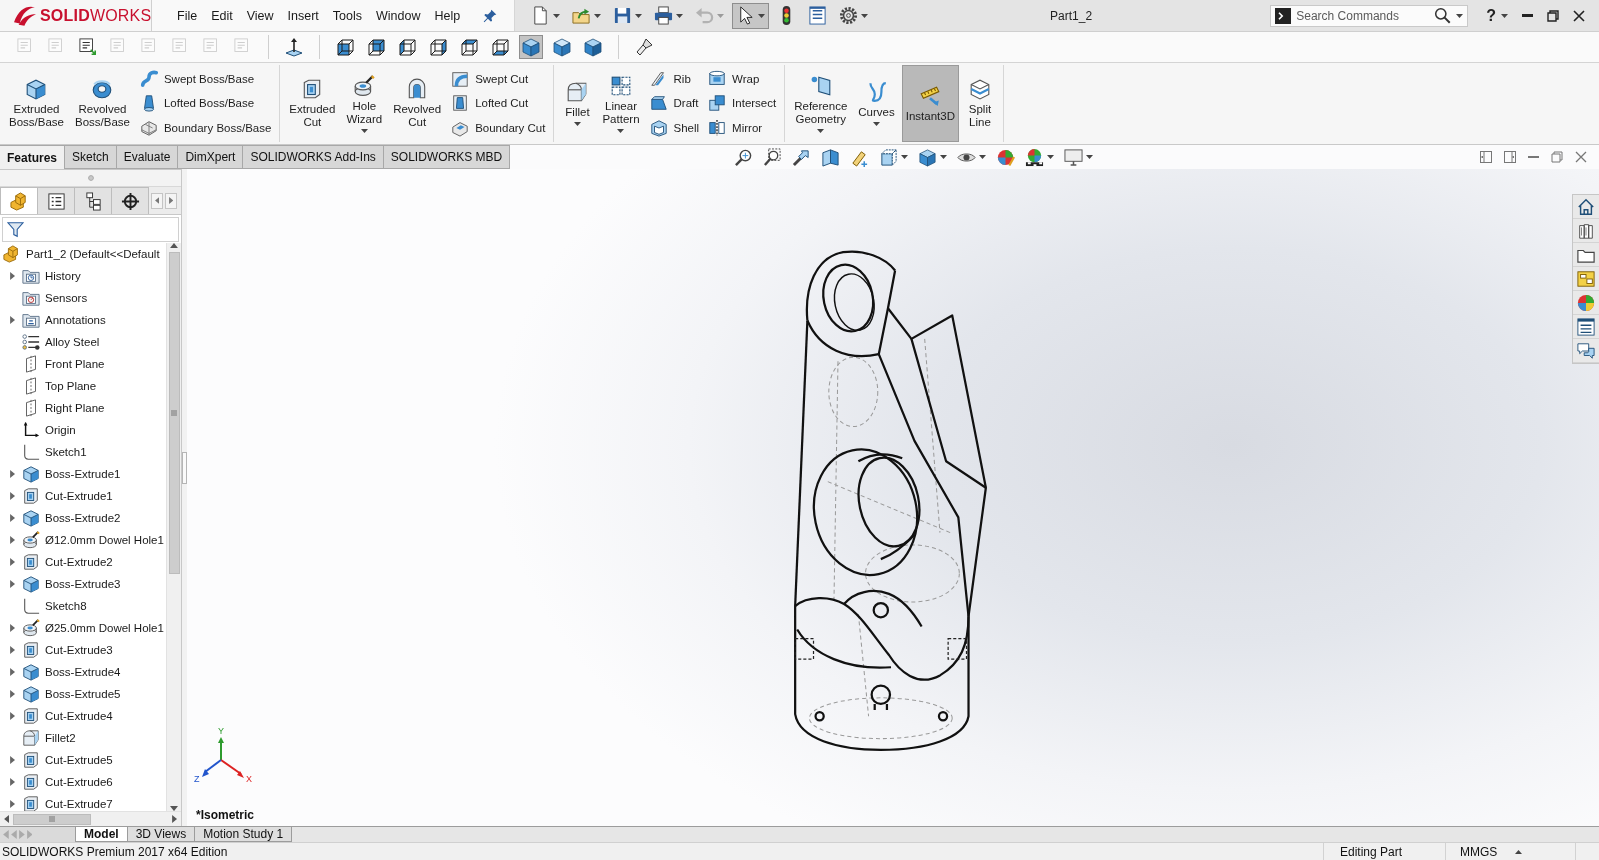 This screenshot has width=1599, height=860. Describe the element at coordinates (83, 342) in the screenshot. I see `tree-item: Alloy Steel` at that location.